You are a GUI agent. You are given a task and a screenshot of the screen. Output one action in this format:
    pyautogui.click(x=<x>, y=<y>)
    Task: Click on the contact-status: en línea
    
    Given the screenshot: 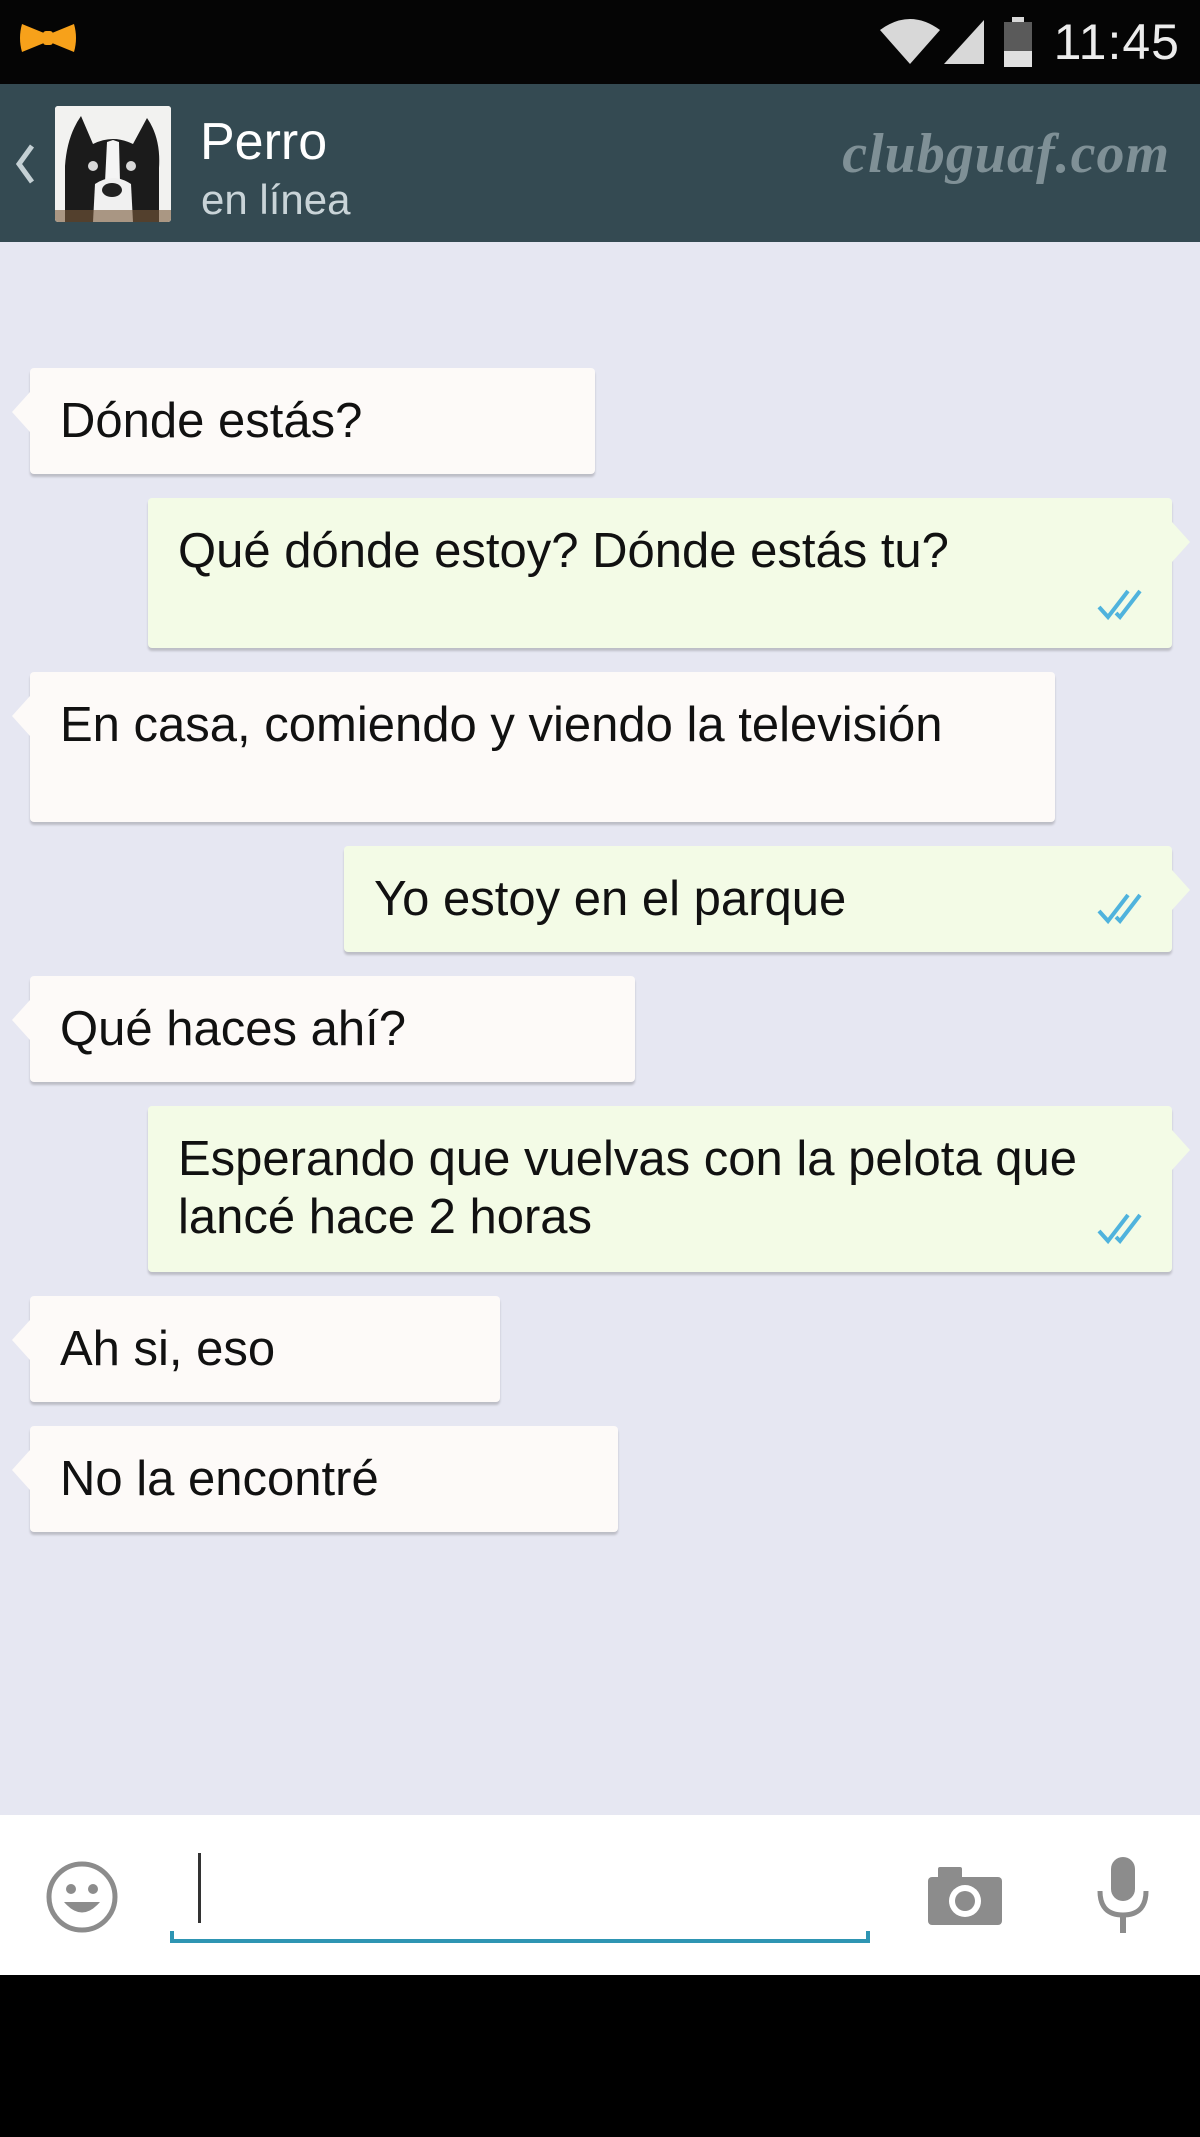 What is the action you would take?
    pyautogui.click(x=276, y=199)
    